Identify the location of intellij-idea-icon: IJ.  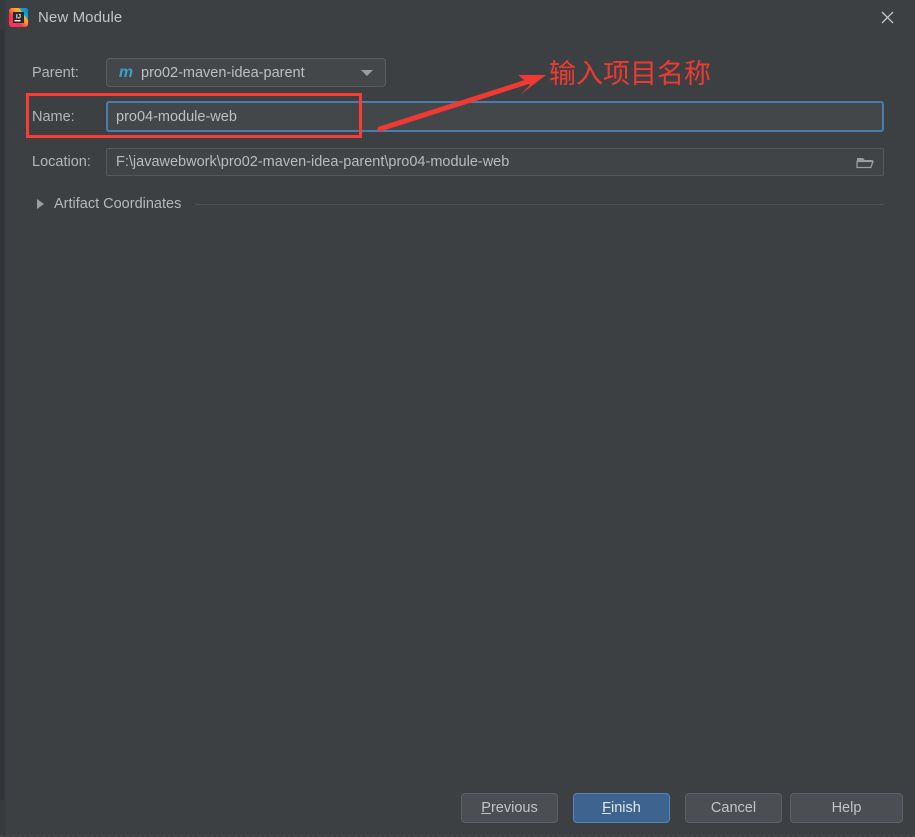
(18, 17).